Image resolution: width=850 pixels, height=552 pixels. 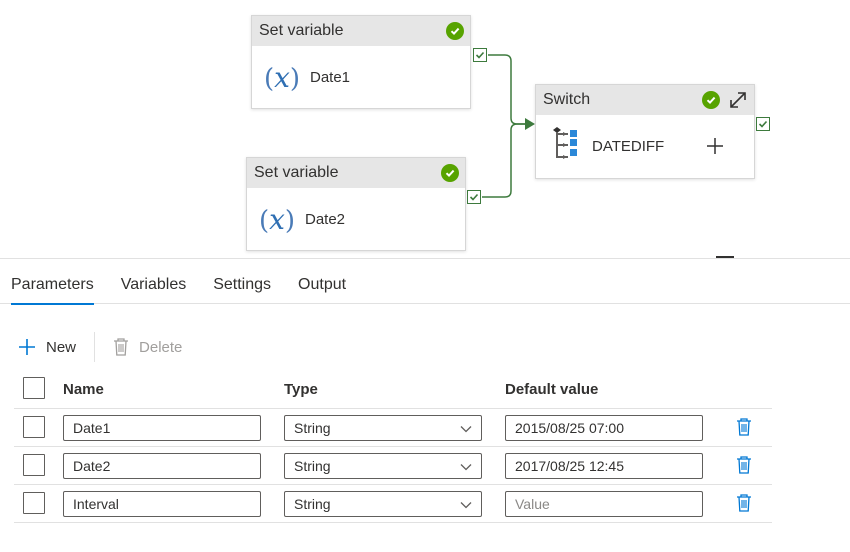 I want to click on toolbar-divider, so click(x=95, y=347).